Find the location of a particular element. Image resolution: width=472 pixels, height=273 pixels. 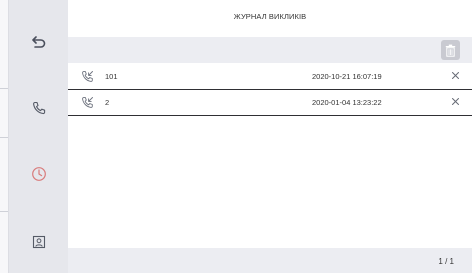

delete-all-button is located at coordinates (450, 50).